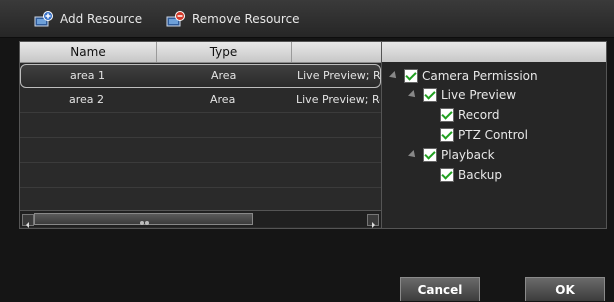 The height and width of the screenshot is (302, 614). I want to click on tree-node-playback: Playback, so click(451, 155).